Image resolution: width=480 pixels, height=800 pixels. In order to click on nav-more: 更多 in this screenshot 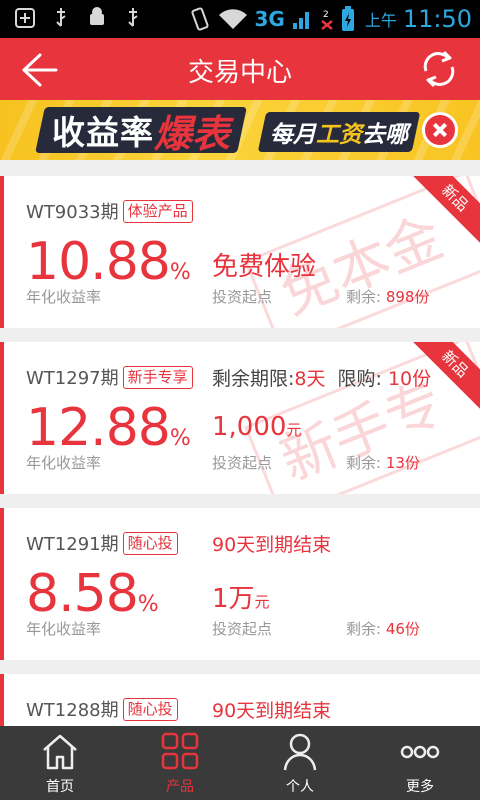, I will do `click(420, 763)`.